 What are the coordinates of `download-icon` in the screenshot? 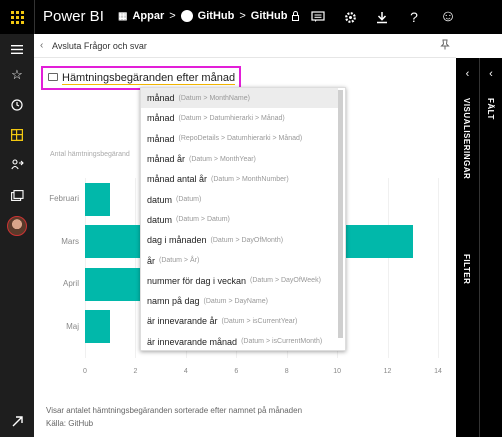 It's located at (382, 17).